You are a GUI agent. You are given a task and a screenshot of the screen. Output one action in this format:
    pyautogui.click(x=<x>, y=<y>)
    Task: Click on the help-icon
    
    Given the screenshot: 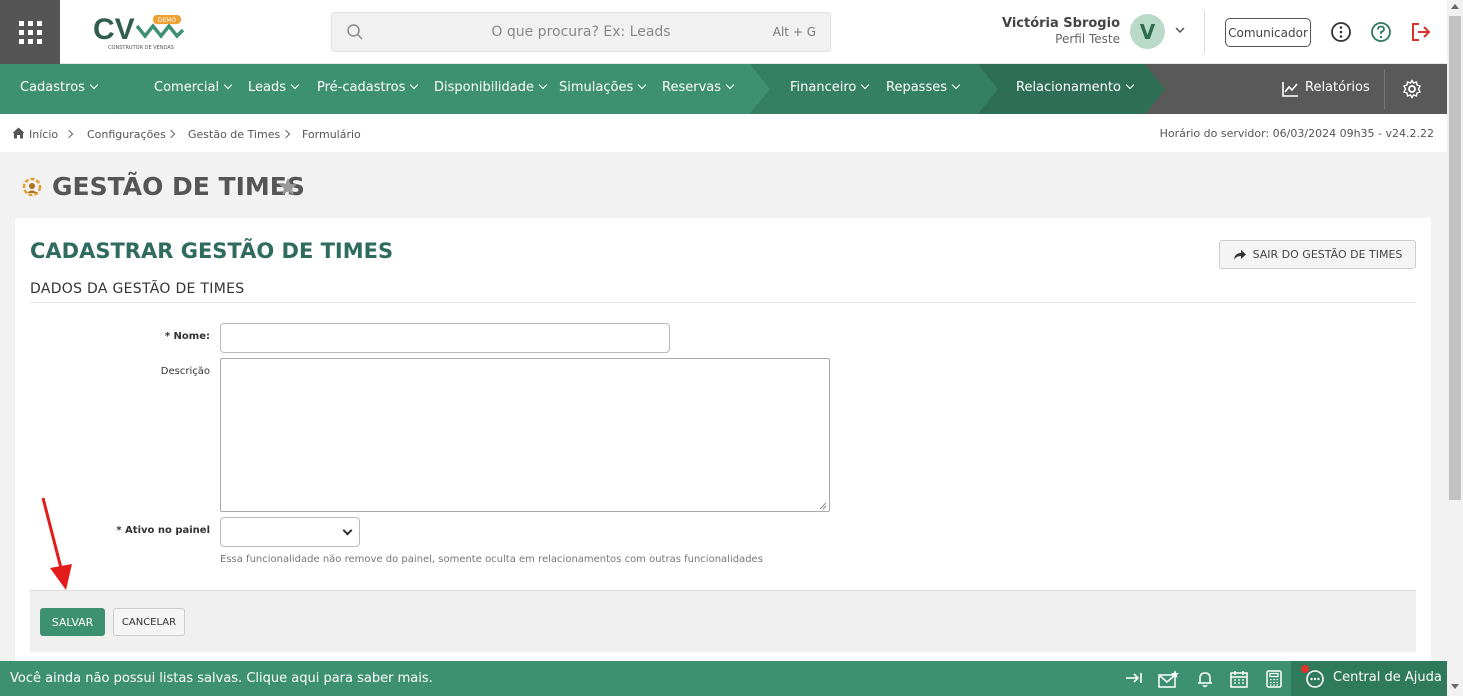 What is the action you would take?
    pyautogui.click(x=1381, y=32)
    